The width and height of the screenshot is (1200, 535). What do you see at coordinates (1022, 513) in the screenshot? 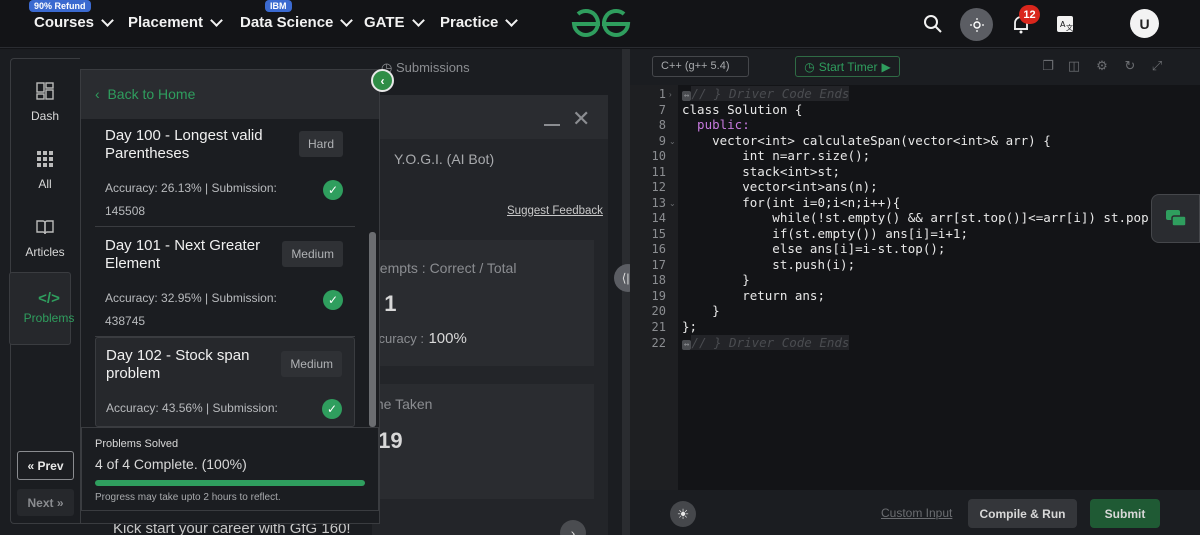
I see `compile-run-button: Compile & Run` at bounding box center [1022, 513].